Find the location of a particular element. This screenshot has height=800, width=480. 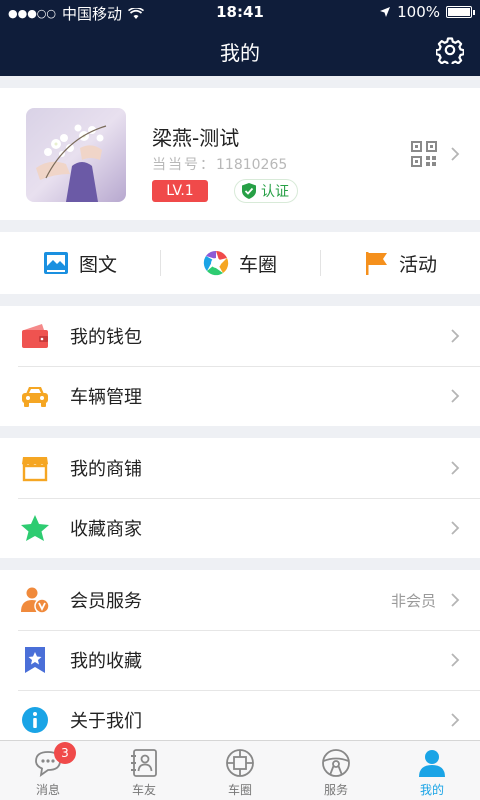

unread-badge: 3 is located at coordinates (65, 753).